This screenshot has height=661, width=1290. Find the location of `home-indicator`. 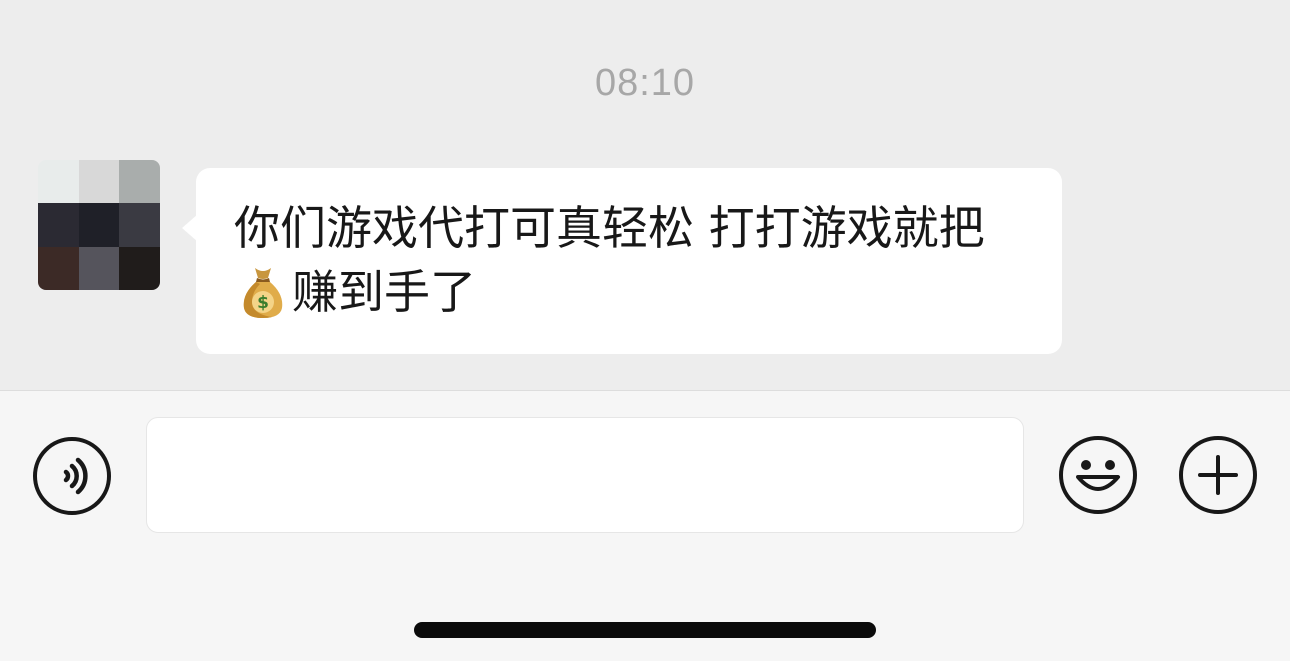

home-indicator is located at coordinates (645, 630).